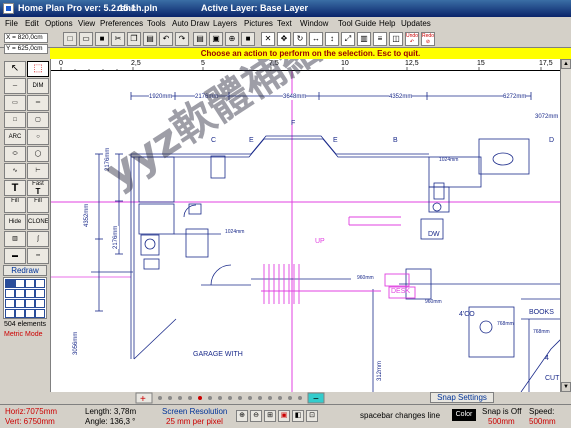 The width and height of the screenshot is (571, 428). What do you see at coordinates (15, 103) in the screenshot?
I see `wall-tool-icon: ▭` at bounding box center [15, 103].